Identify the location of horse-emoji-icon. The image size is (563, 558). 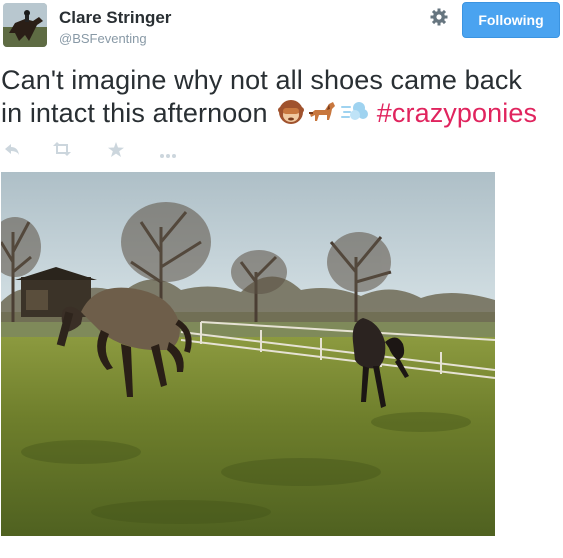
(322, 116).